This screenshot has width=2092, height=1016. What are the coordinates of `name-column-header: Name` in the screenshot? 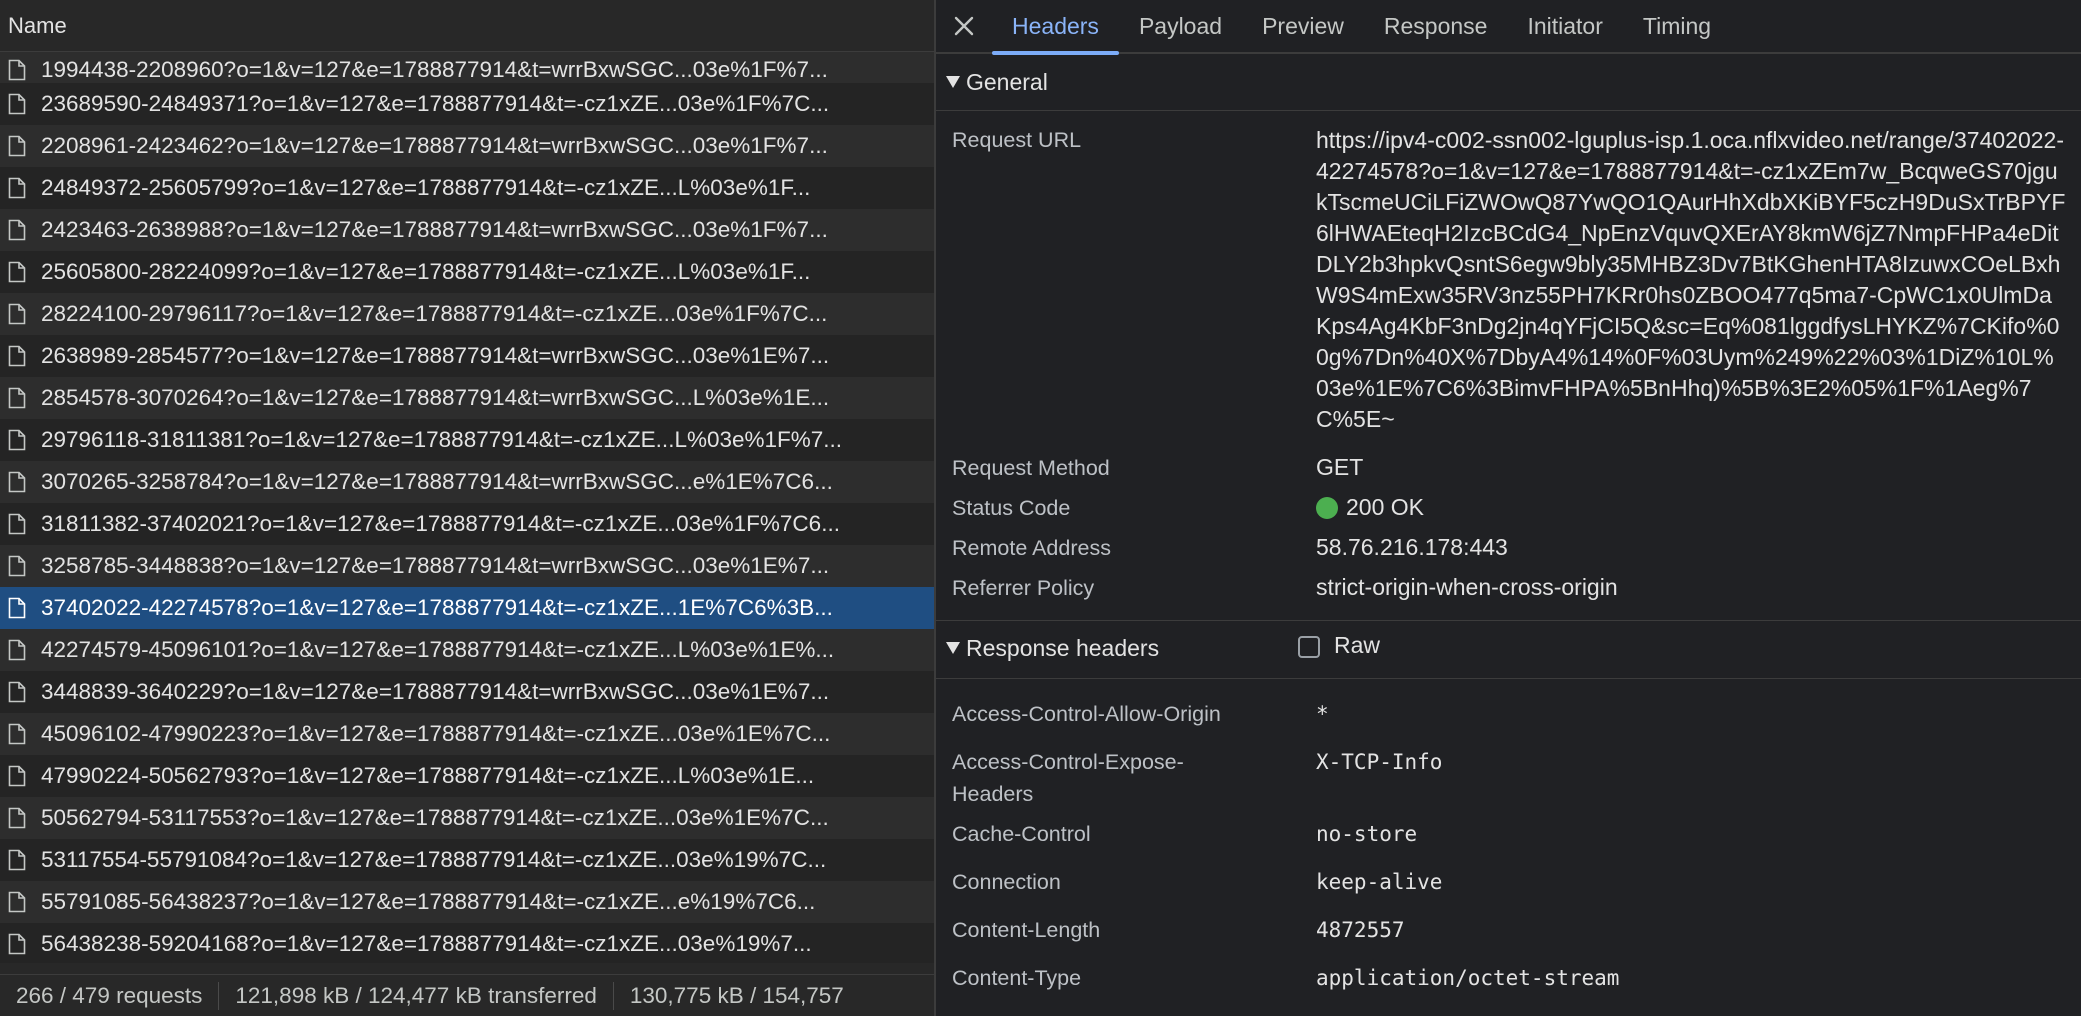 It's located at (467, 26).